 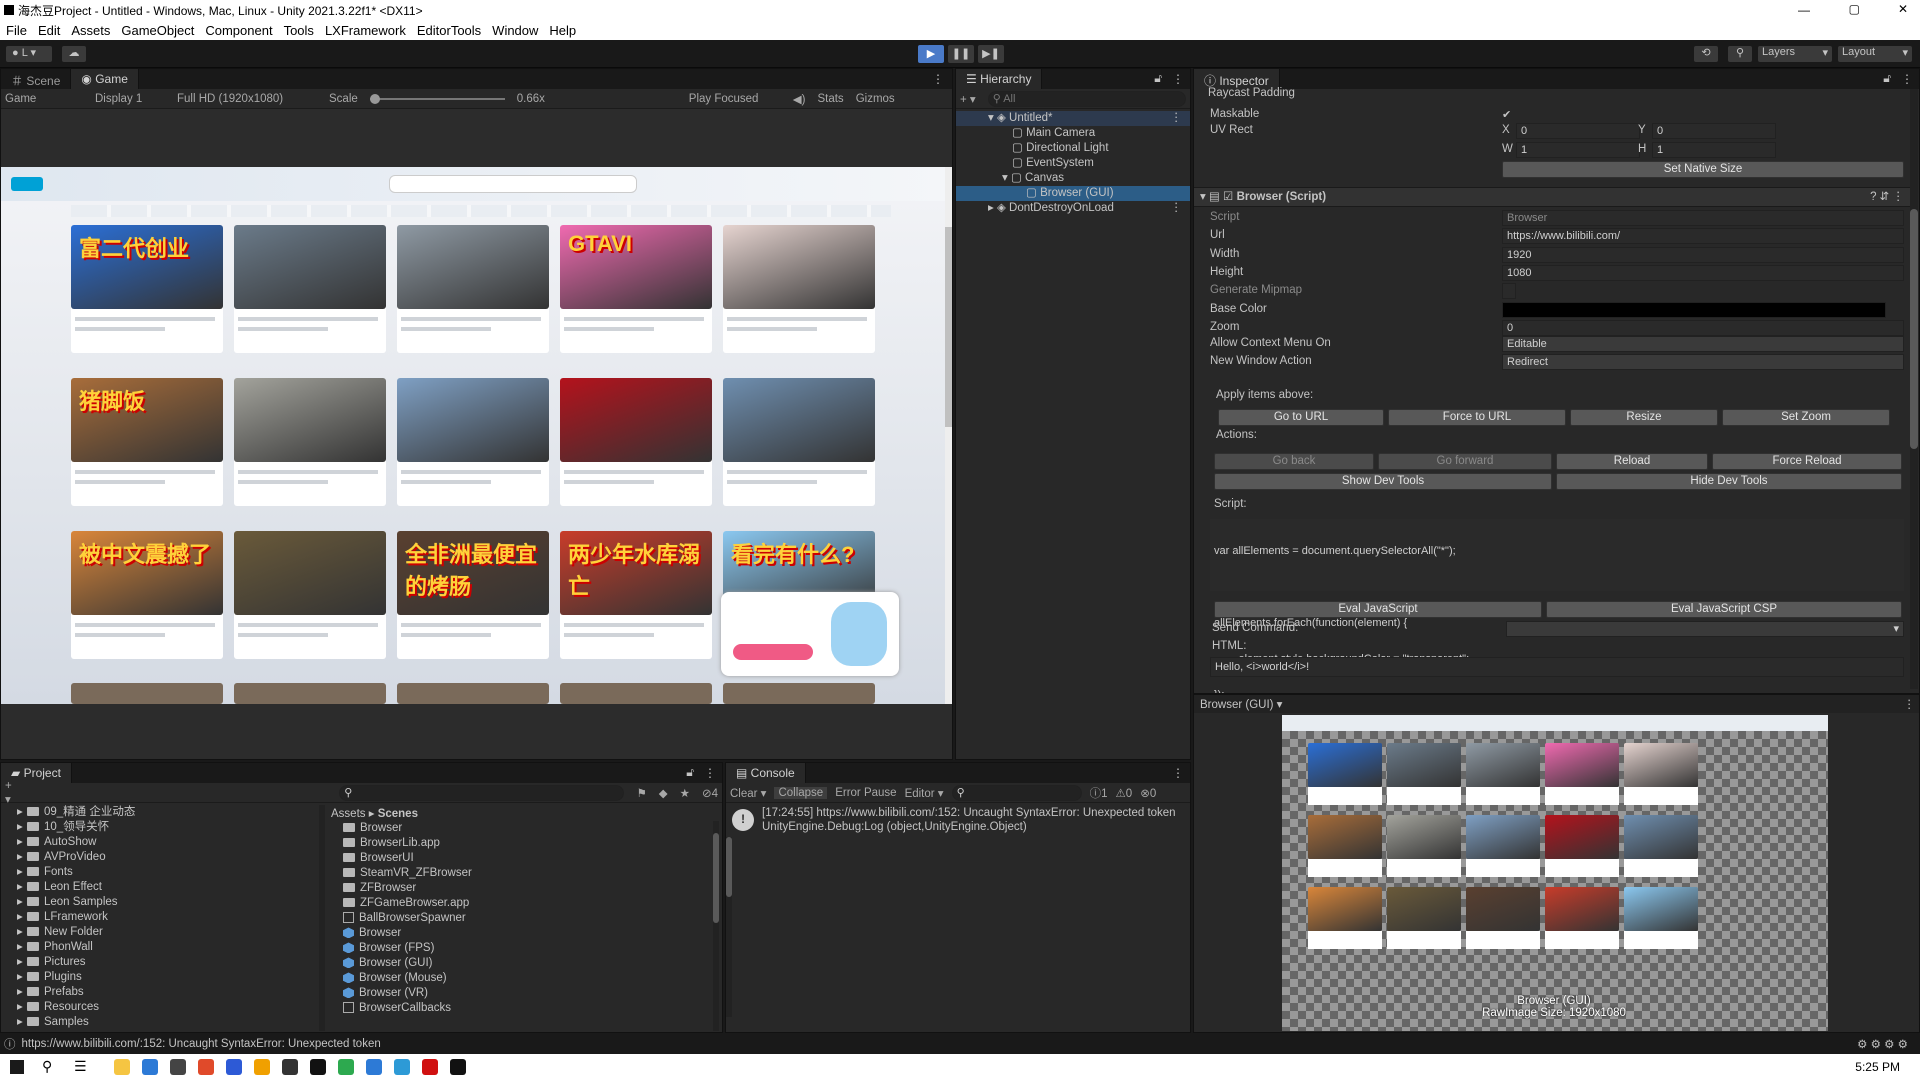 What do you see at coordinates (437, 98) in the screenshot?
I see `scale-slider` at bounding box center [437, 98].